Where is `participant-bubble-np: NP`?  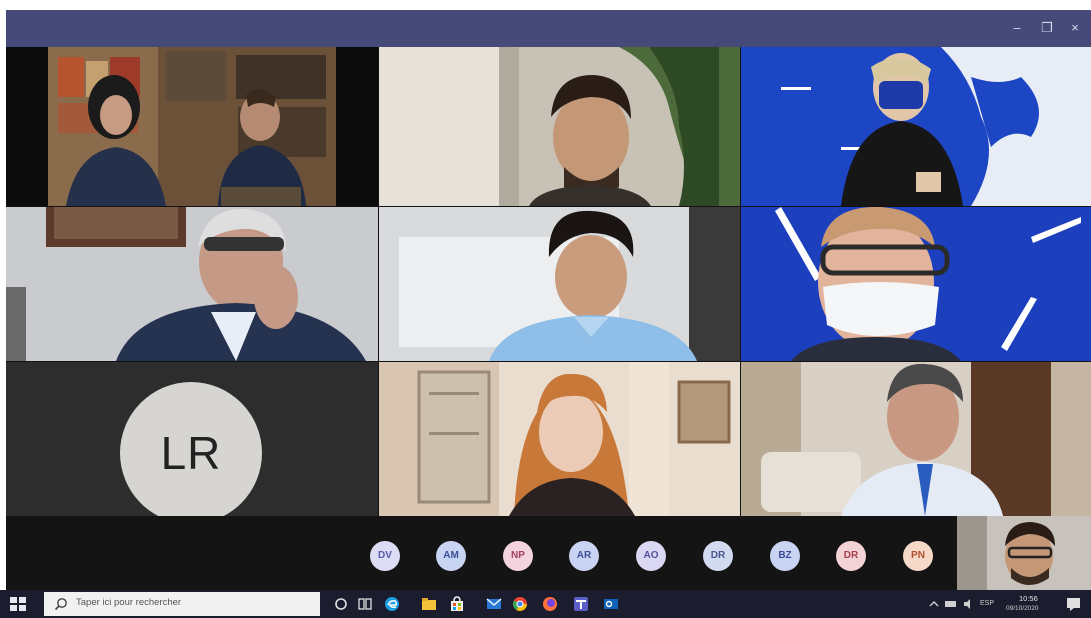 participant-bubble-np: NP is located at coordinates (518, 556).